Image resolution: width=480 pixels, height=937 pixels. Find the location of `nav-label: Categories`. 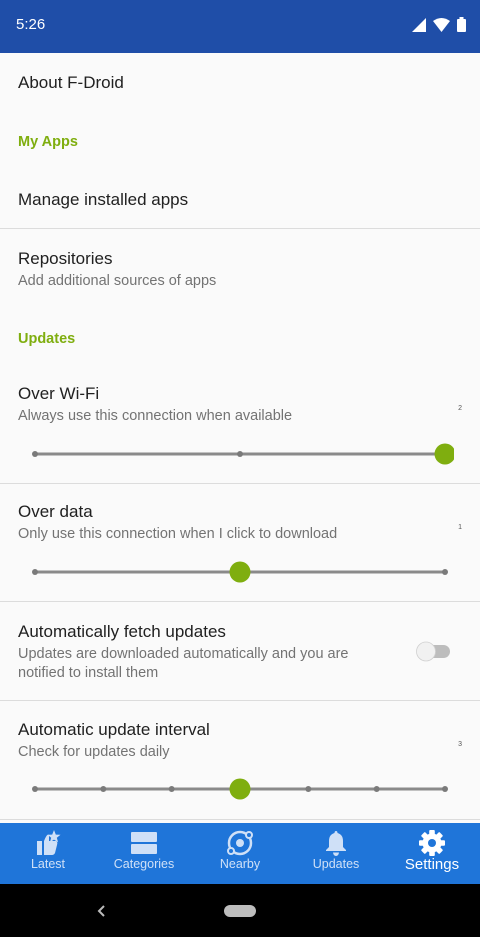

nav-label: Categories is located at coordinates (144, 864).